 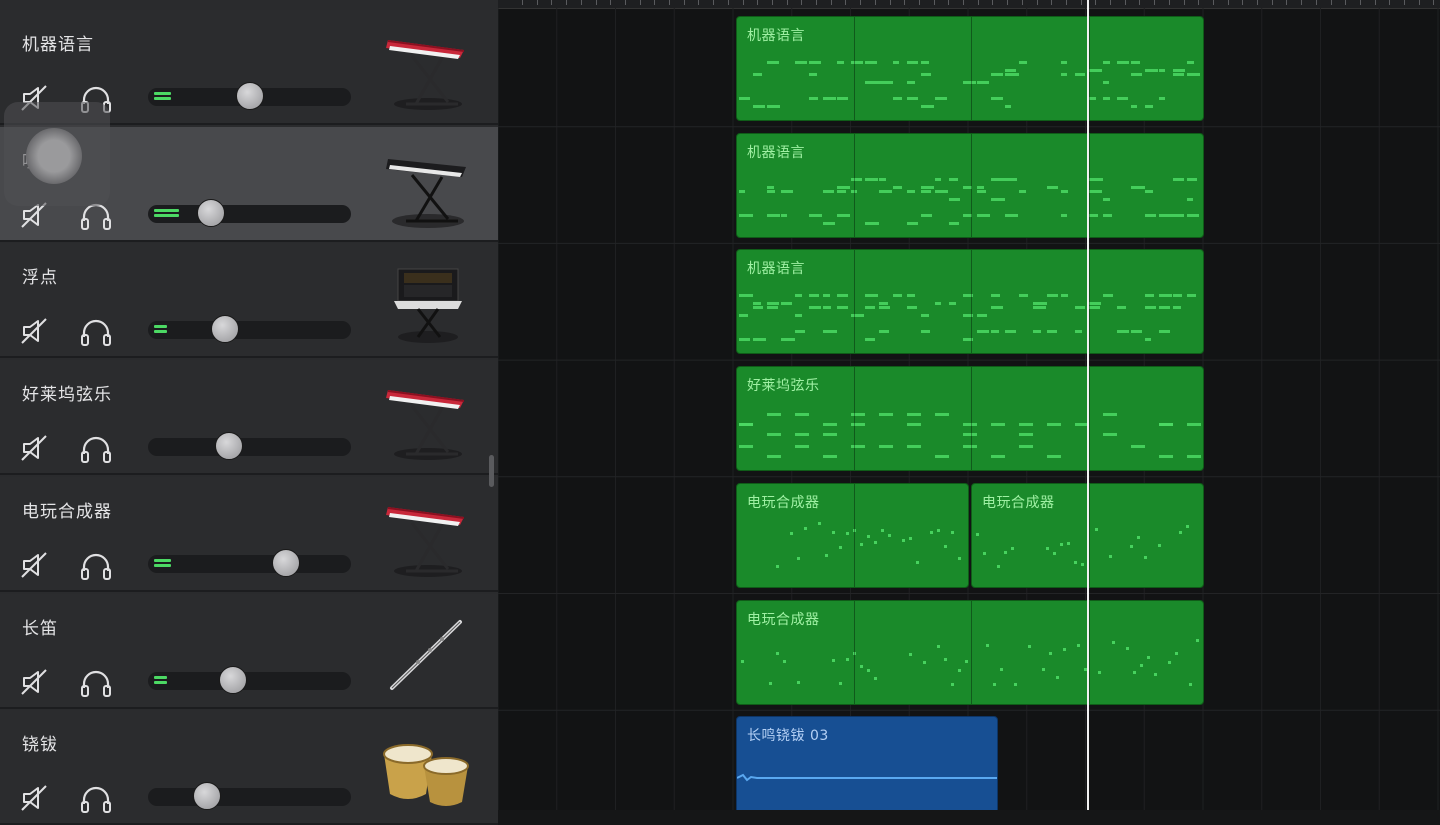 What do you see at coordinates (249, 767) in the screenshot?
I see `track-header: 铙钹` at bounding box center [249, 767].